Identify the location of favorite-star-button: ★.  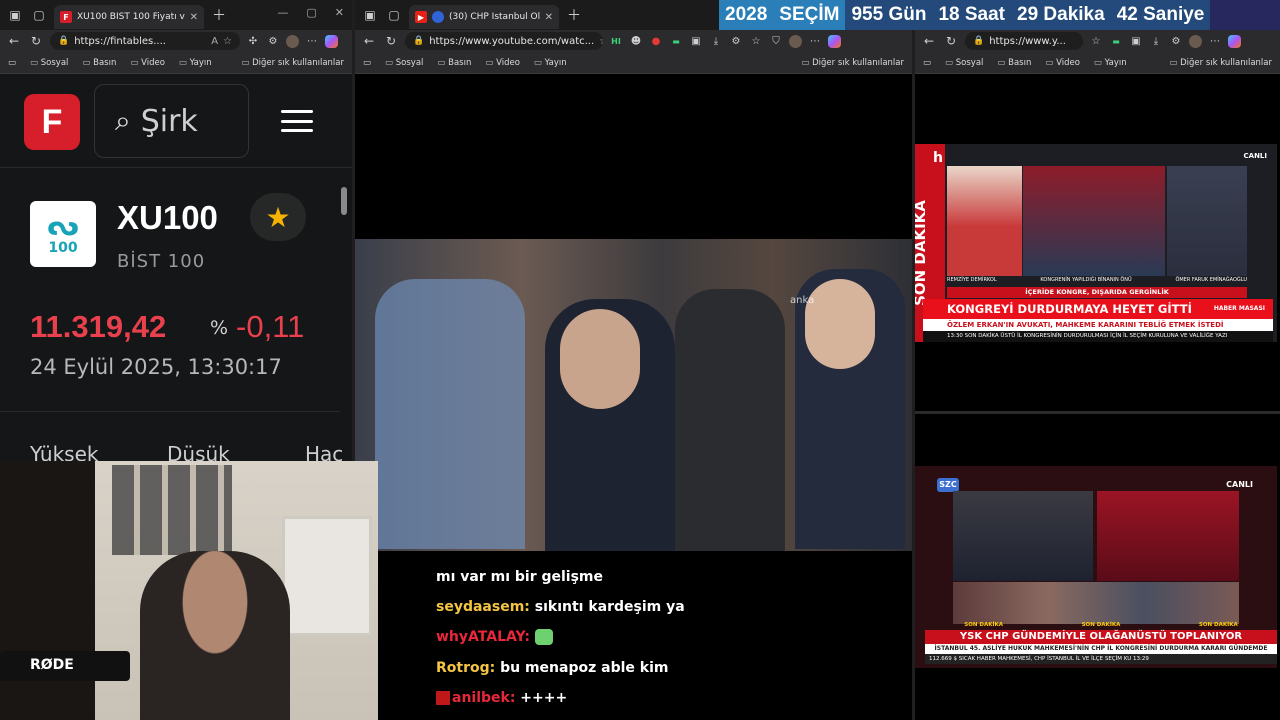
(278, 217).